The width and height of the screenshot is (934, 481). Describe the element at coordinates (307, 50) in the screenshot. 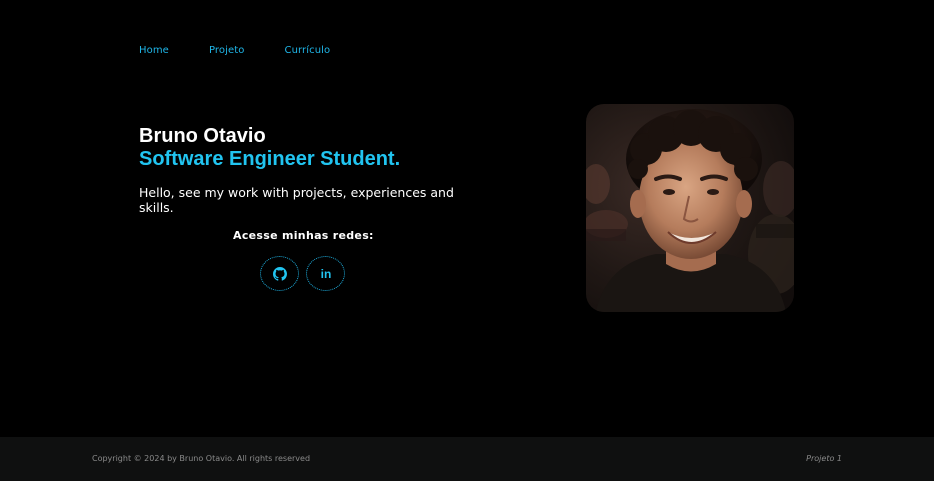

I see `nav-link-curriculo: Currículo` at that location.